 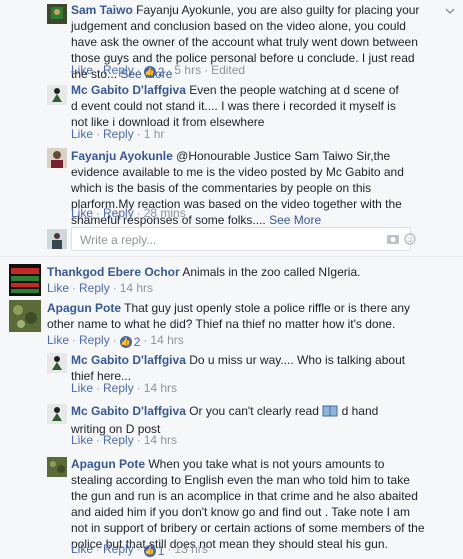 I want to click on divider, so click(x=231, y=256).